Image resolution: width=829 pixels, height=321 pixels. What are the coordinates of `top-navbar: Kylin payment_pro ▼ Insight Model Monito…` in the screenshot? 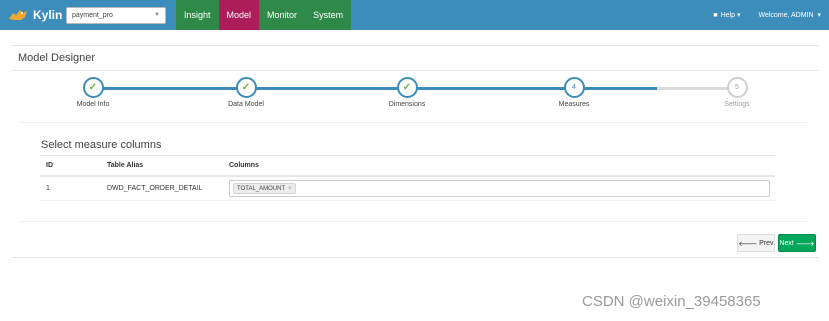 It's located at (414, 15).